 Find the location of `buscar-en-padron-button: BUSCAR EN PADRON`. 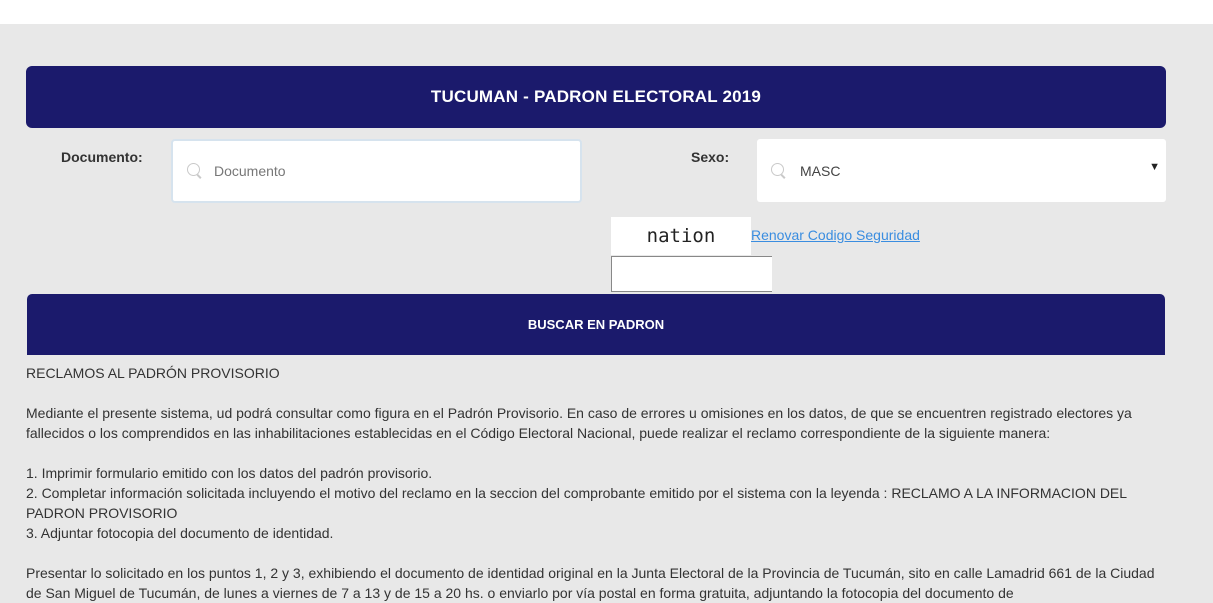

buscar-en-padron-button: BUSCAR EN PADRON is located at coordinates (596, 324).